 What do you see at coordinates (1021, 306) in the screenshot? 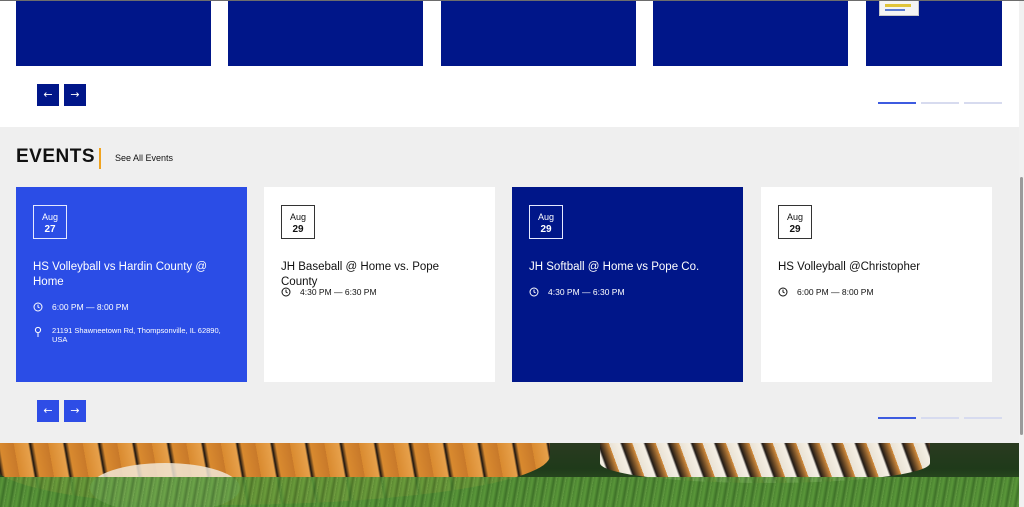
I see `scrollbar-thumb` at bounding box center [1021, 306].